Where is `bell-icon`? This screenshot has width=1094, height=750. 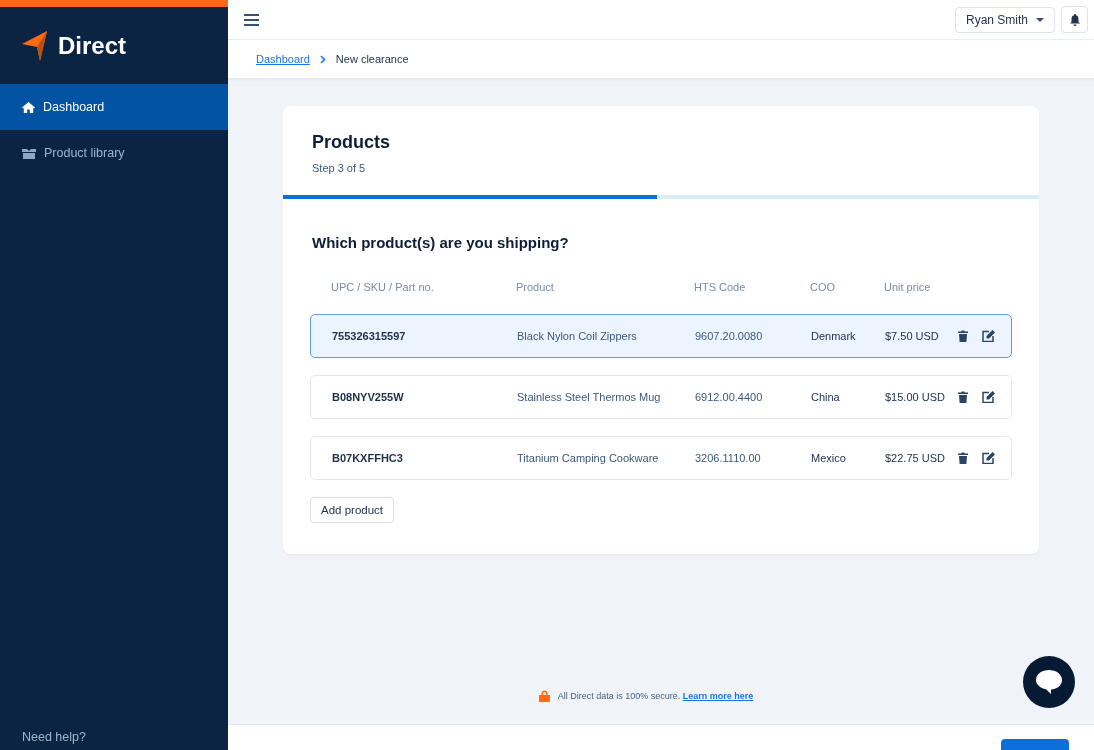
bell-icon is located at coordinates (1074, 19).